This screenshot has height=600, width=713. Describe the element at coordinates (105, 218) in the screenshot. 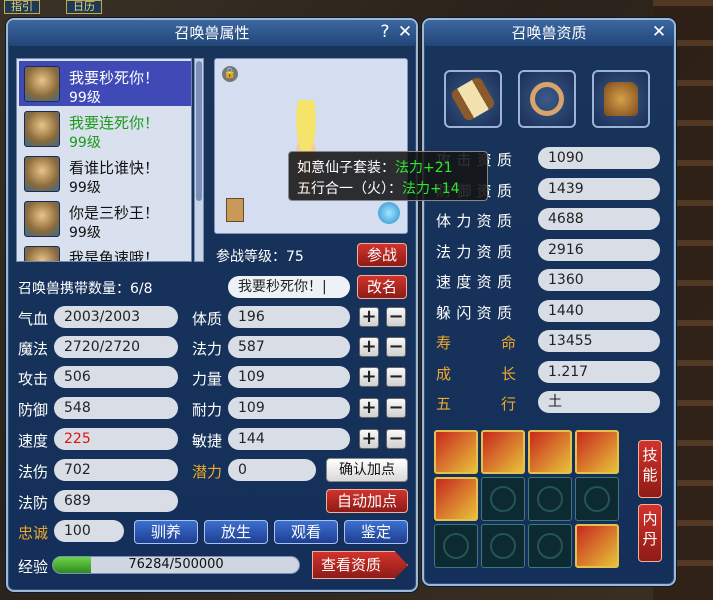

I see `pet-list-item: 你是三秒王！ 99级` at that location.